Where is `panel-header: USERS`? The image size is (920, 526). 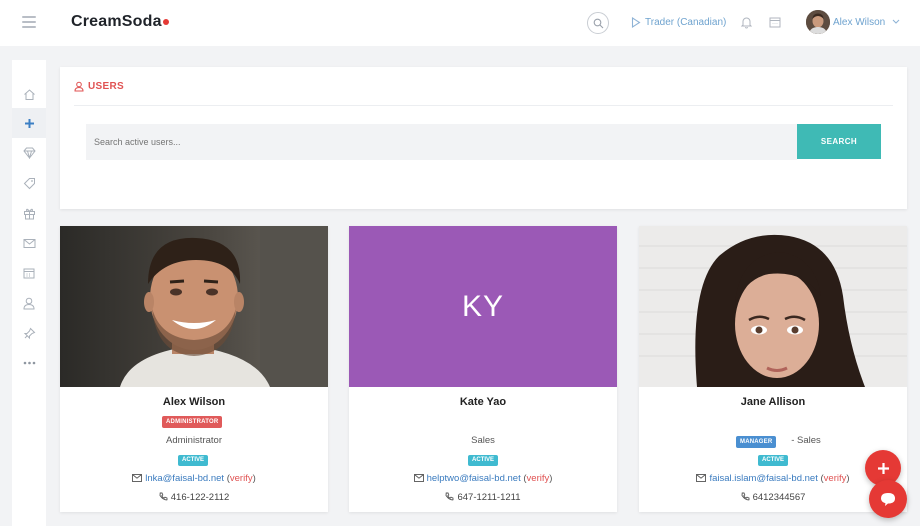
panel-header: USERS is located at coordinates (99, 86).